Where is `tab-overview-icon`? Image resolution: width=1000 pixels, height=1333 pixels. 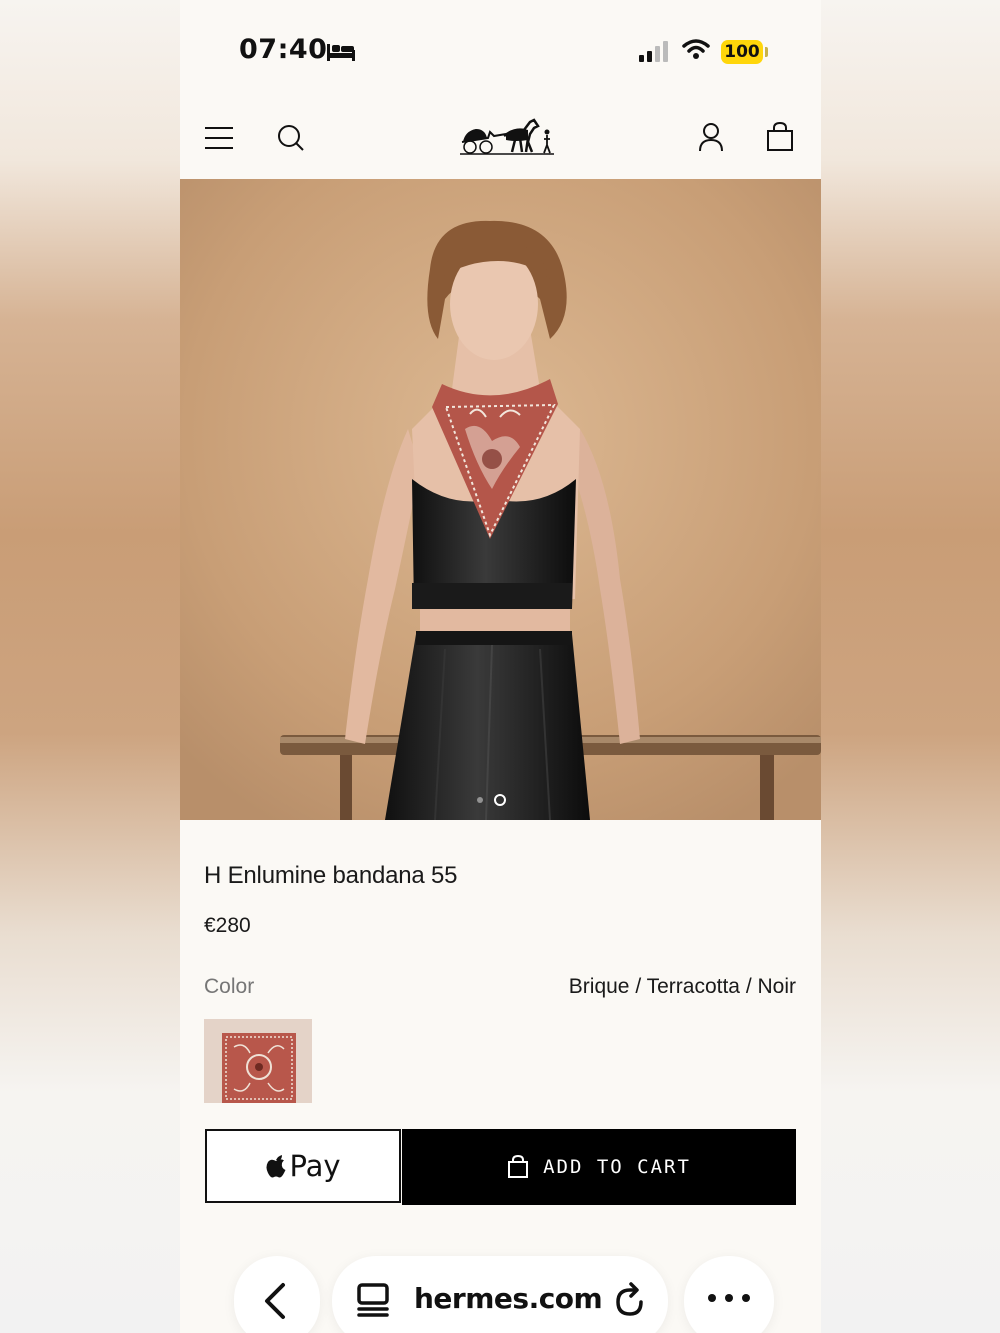
tab-overview-icon is located at coordinates (373, 1300).